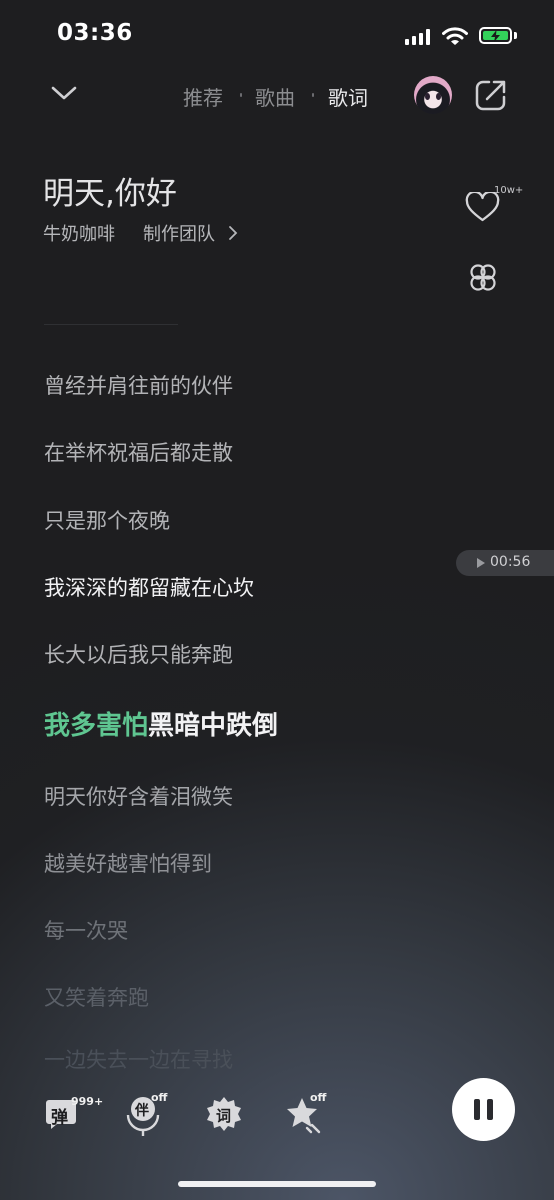 This screenshot has height=1200, width=554. Describe the element at coordinates (96, 726) in the screenshot. I see `current-lyric-sung: 我多害怕` at that location.